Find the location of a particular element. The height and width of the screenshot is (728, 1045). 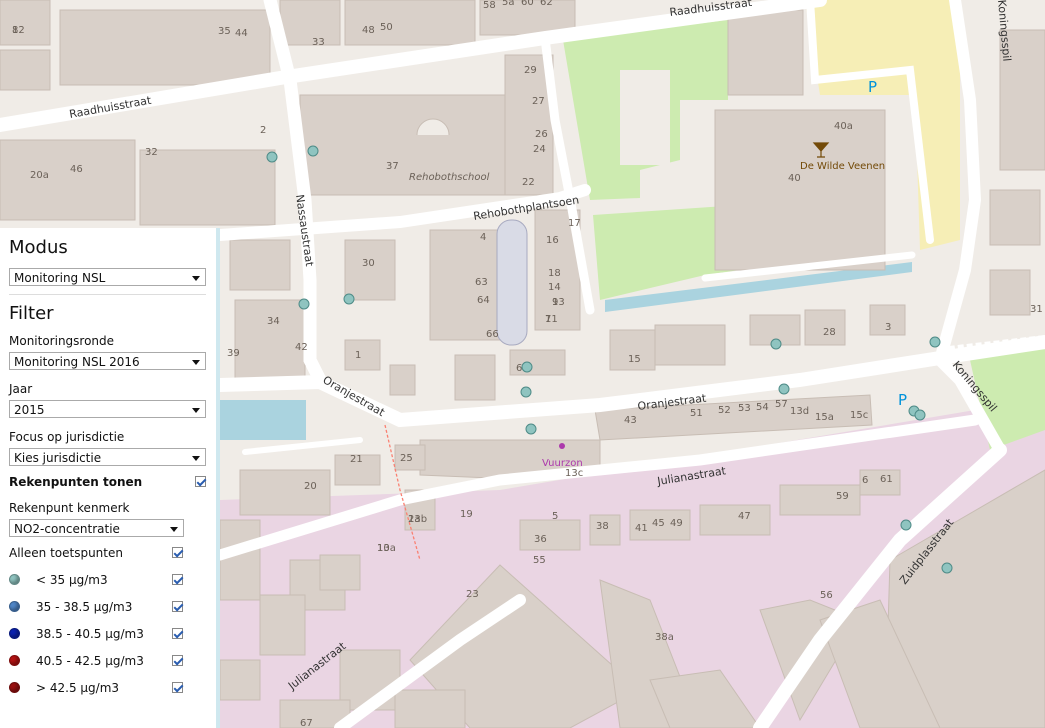

house-number: 16 is located at coordinates (552, 240).